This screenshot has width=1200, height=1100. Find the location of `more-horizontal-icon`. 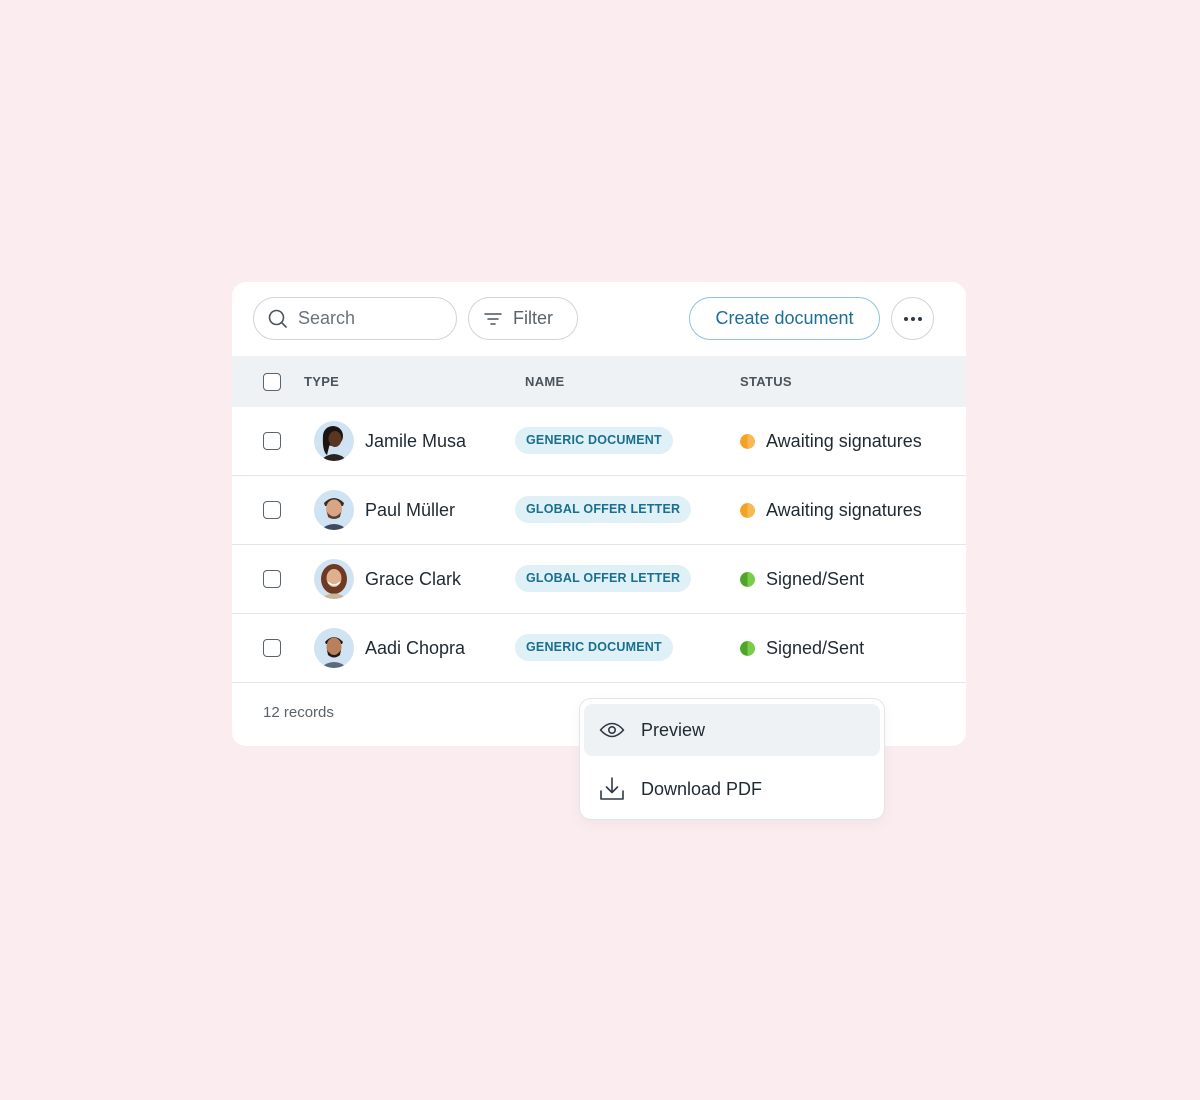

more-horizontal-icon is located at coordinates (912, 318).